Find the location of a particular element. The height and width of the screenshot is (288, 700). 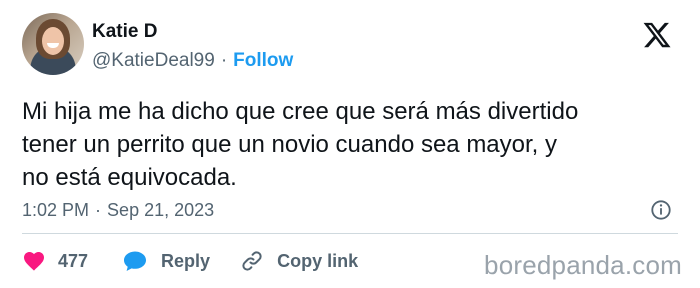

copy-link-button: Copy link is located at coordinates (299, 261).